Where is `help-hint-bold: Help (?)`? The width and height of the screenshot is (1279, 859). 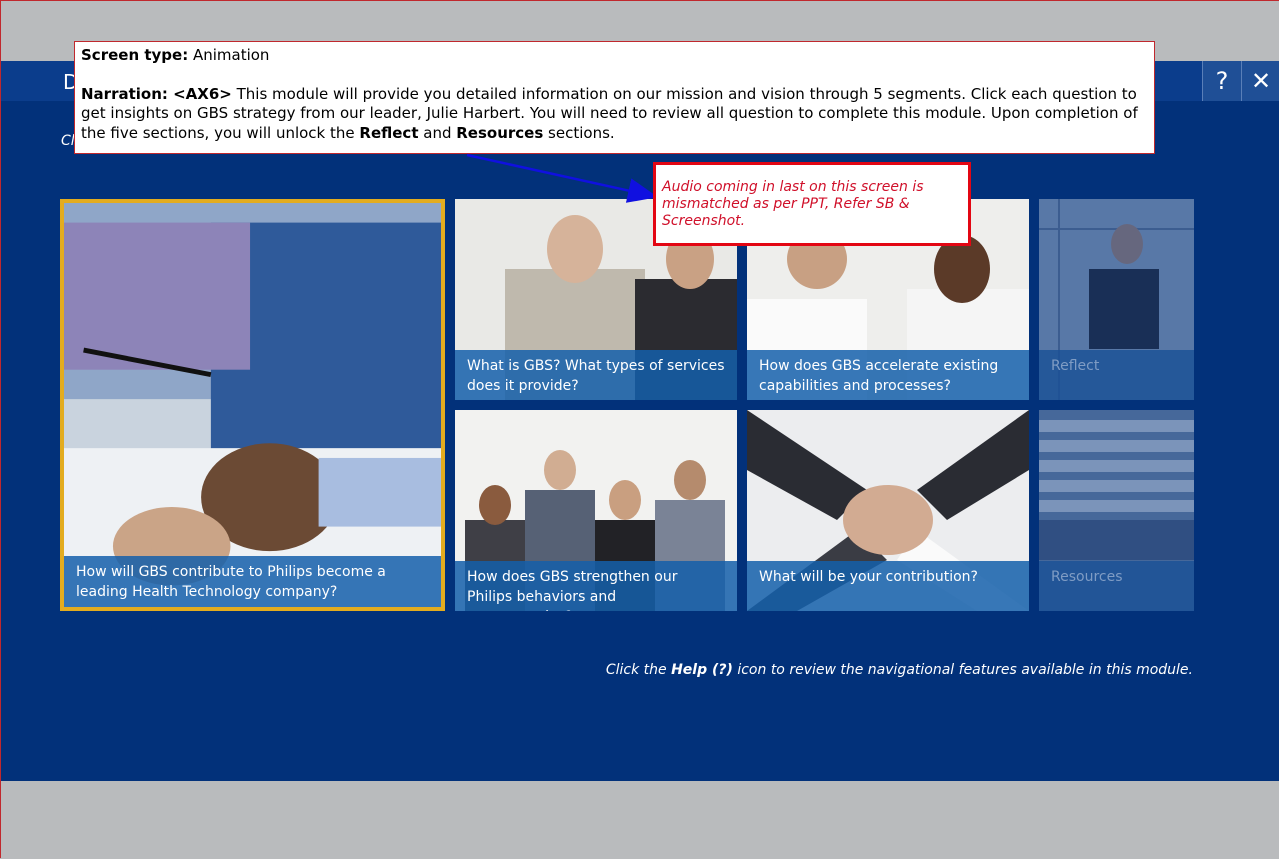
help-hint-bold: Help (?) is located at coordinates (702, 670).